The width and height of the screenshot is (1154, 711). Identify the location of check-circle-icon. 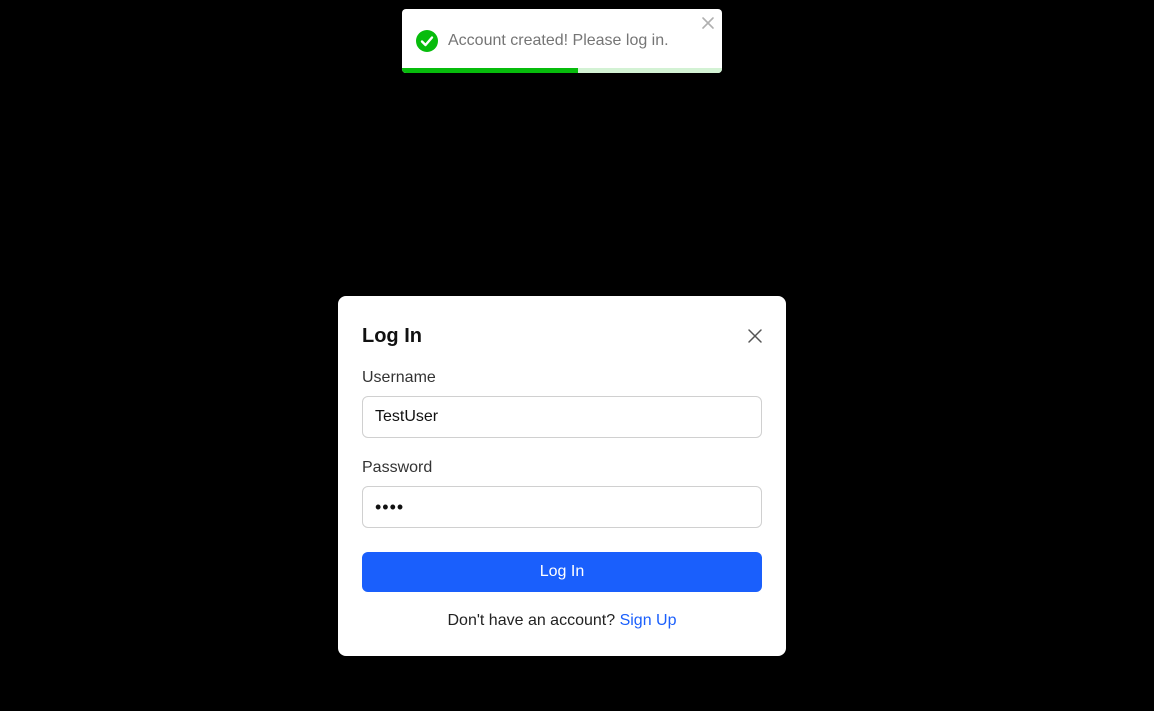
(427, 41).